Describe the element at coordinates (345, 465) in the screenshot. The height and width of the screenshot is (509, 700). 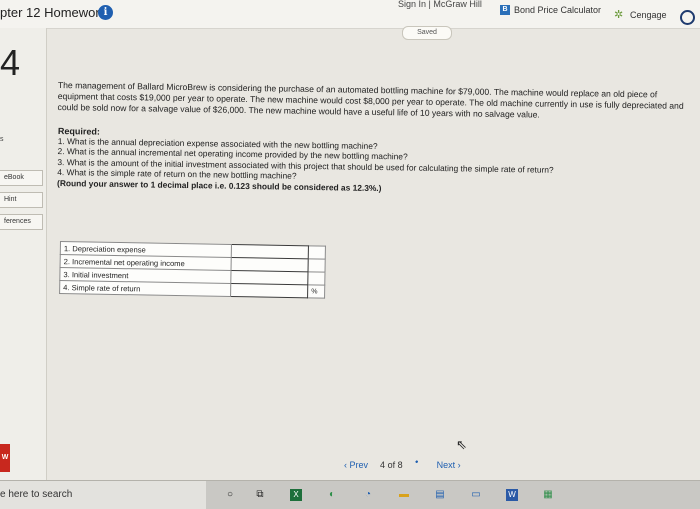
I see `chevron-left-icon: ‹` at that location.